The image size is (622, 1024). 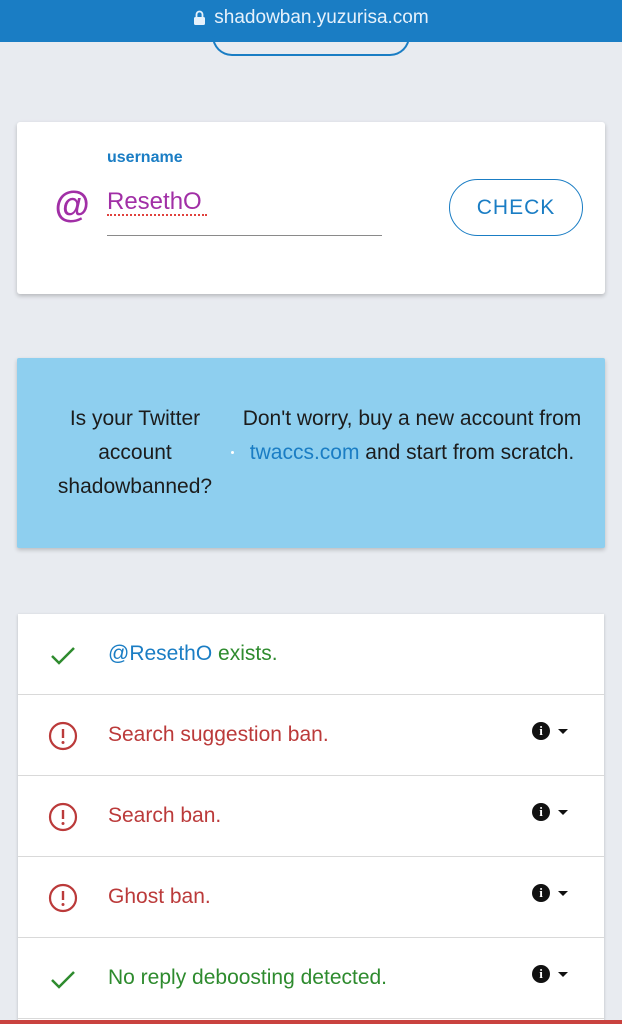 I want to click on user-handle-link: @ResethO, so click(x=160, y=653).